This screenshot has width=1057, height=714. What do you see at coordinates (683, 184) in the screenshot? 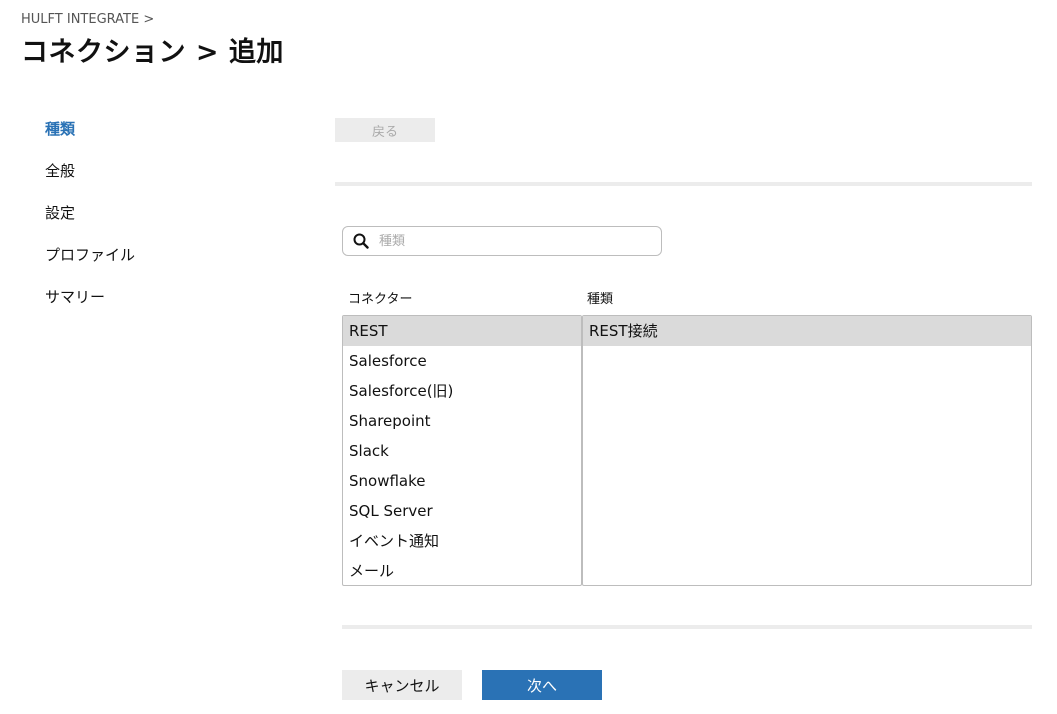
I see `top-divider` at bounding box center [683, 184].